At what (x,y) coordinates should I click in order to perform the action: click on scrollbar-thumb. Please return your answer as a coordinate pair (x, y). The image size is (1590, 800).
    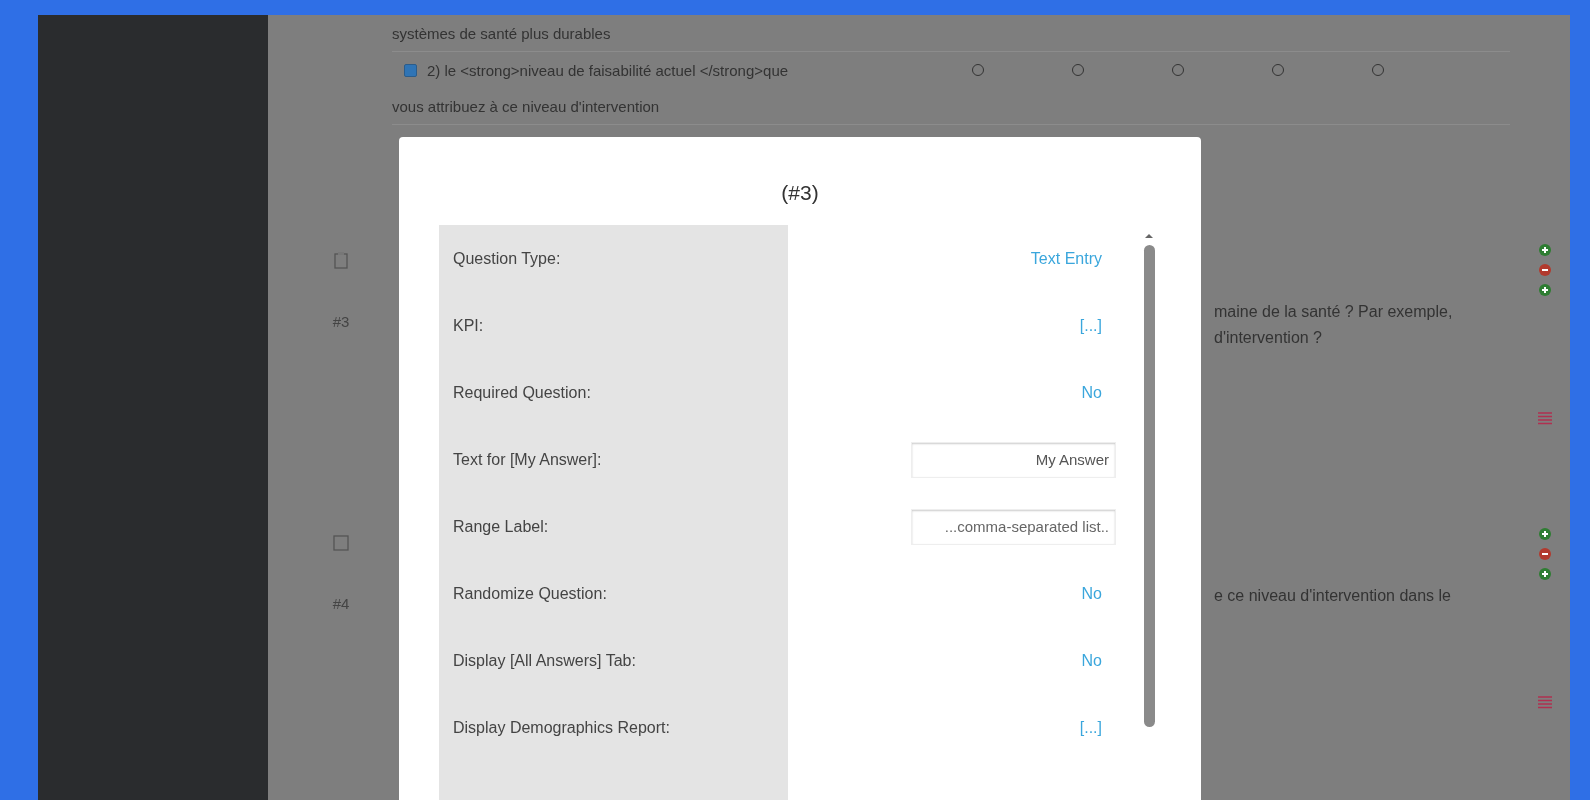
    Looking at the image, I should click on (1149, 486).